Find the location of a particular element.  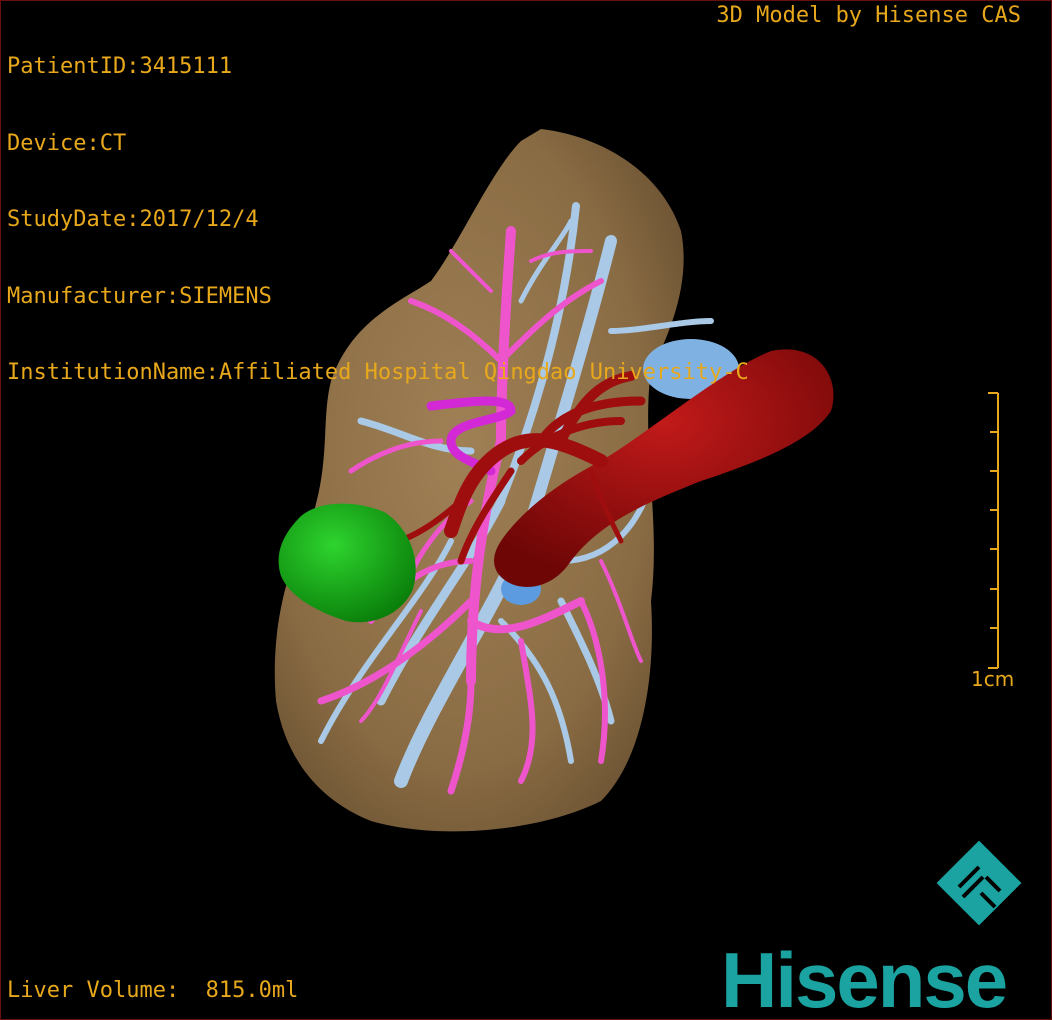

scale-bar is located at coordinates (993, 530).